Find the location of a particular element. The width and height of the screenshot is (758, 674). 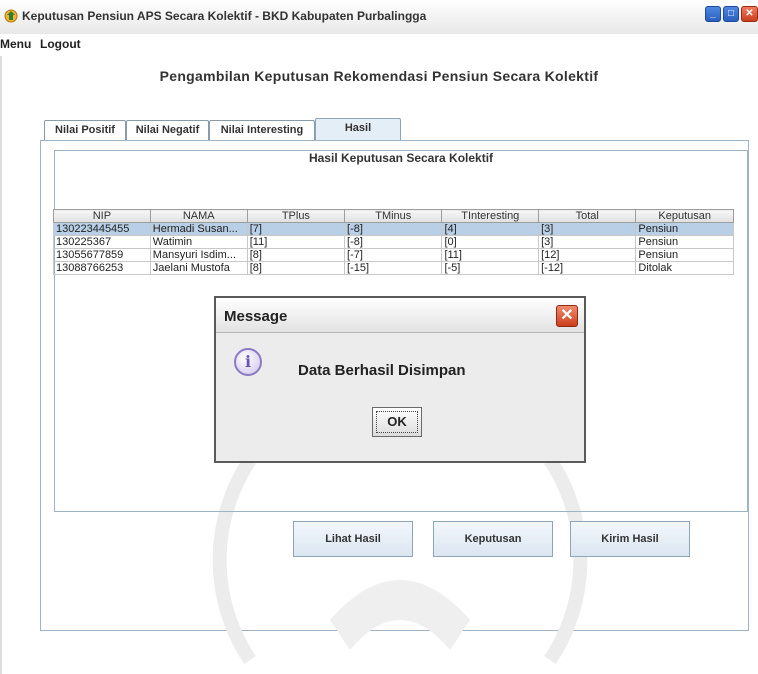

cell-tminus: [-7] is located at coordinates (393, 255).